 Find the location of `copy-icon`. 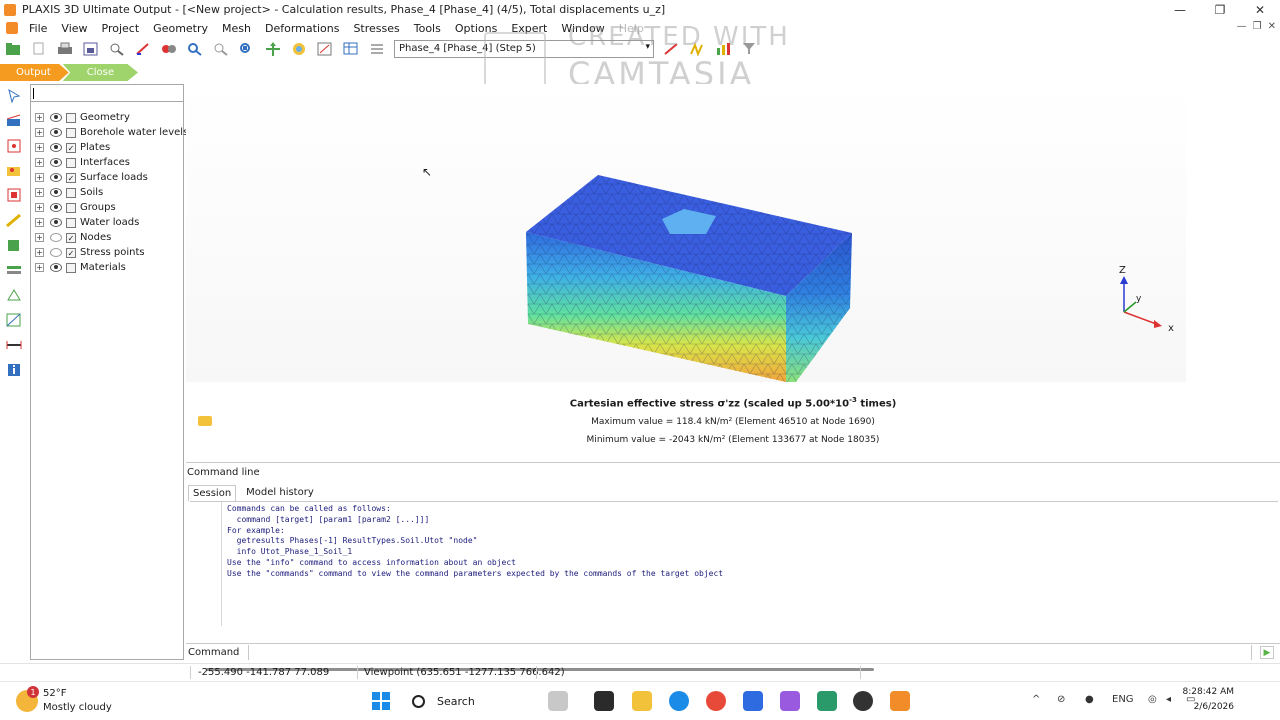

copy-icon is located at coordinates (39, 49).